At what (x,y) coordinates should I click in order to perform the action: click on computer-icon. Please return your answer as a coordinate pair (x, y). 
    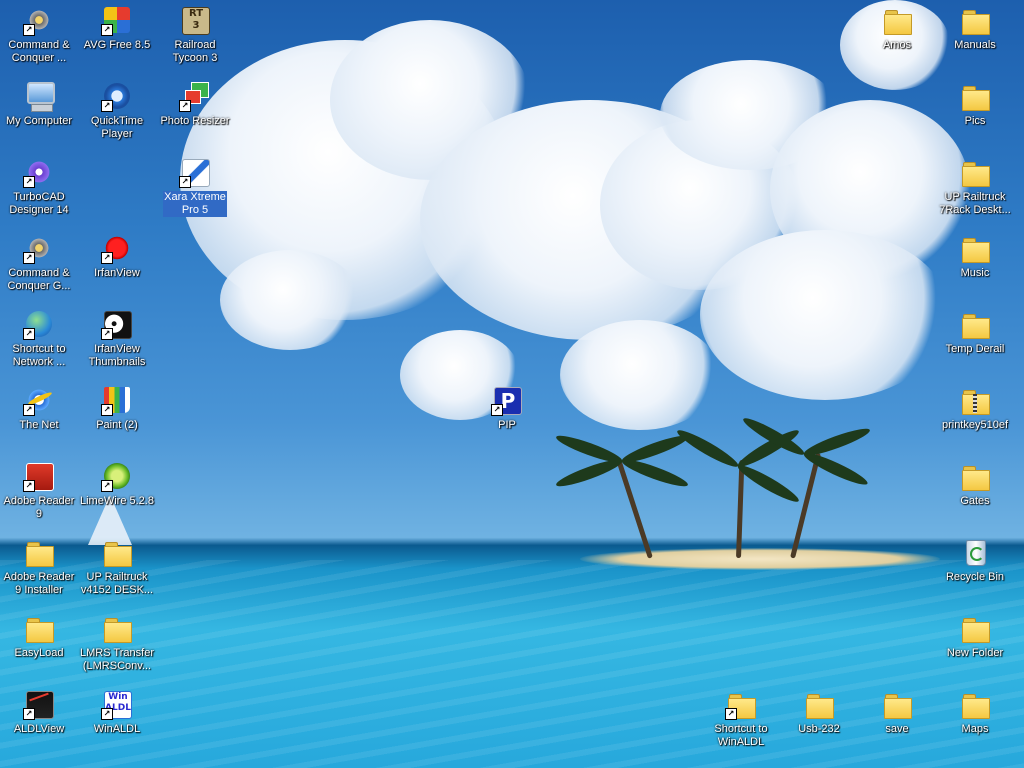
    Looking at the image, I should click on (39, 96).